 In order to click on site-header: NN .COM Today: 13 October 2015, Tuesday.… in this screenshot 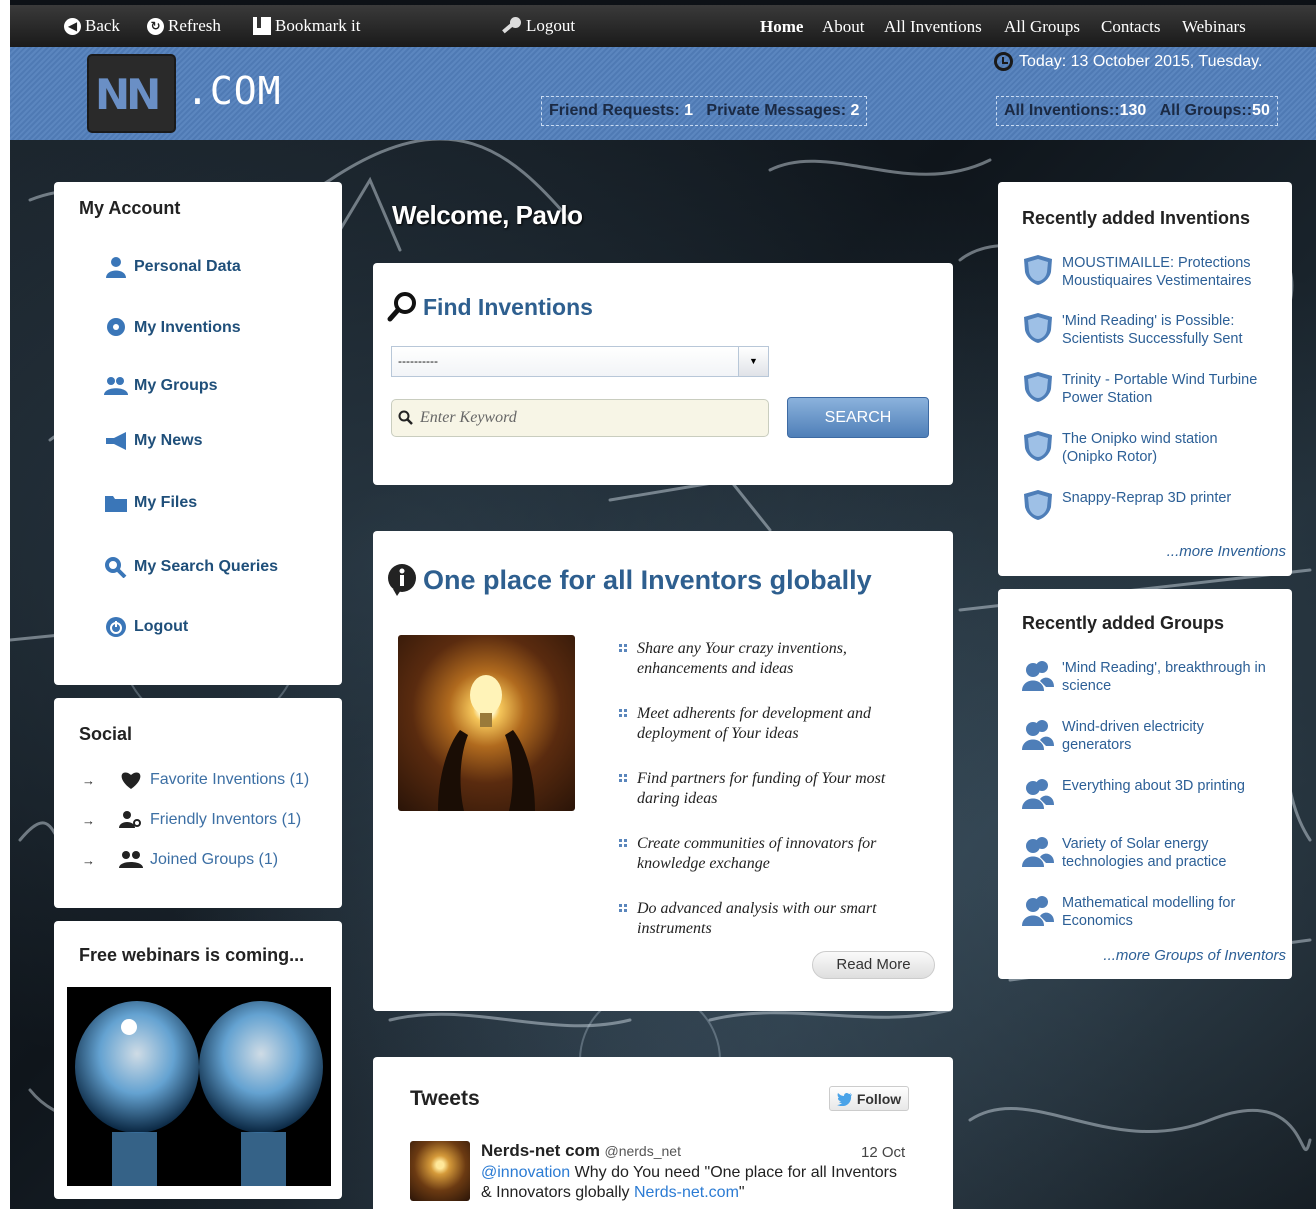, I will do `click(663, 93)`.